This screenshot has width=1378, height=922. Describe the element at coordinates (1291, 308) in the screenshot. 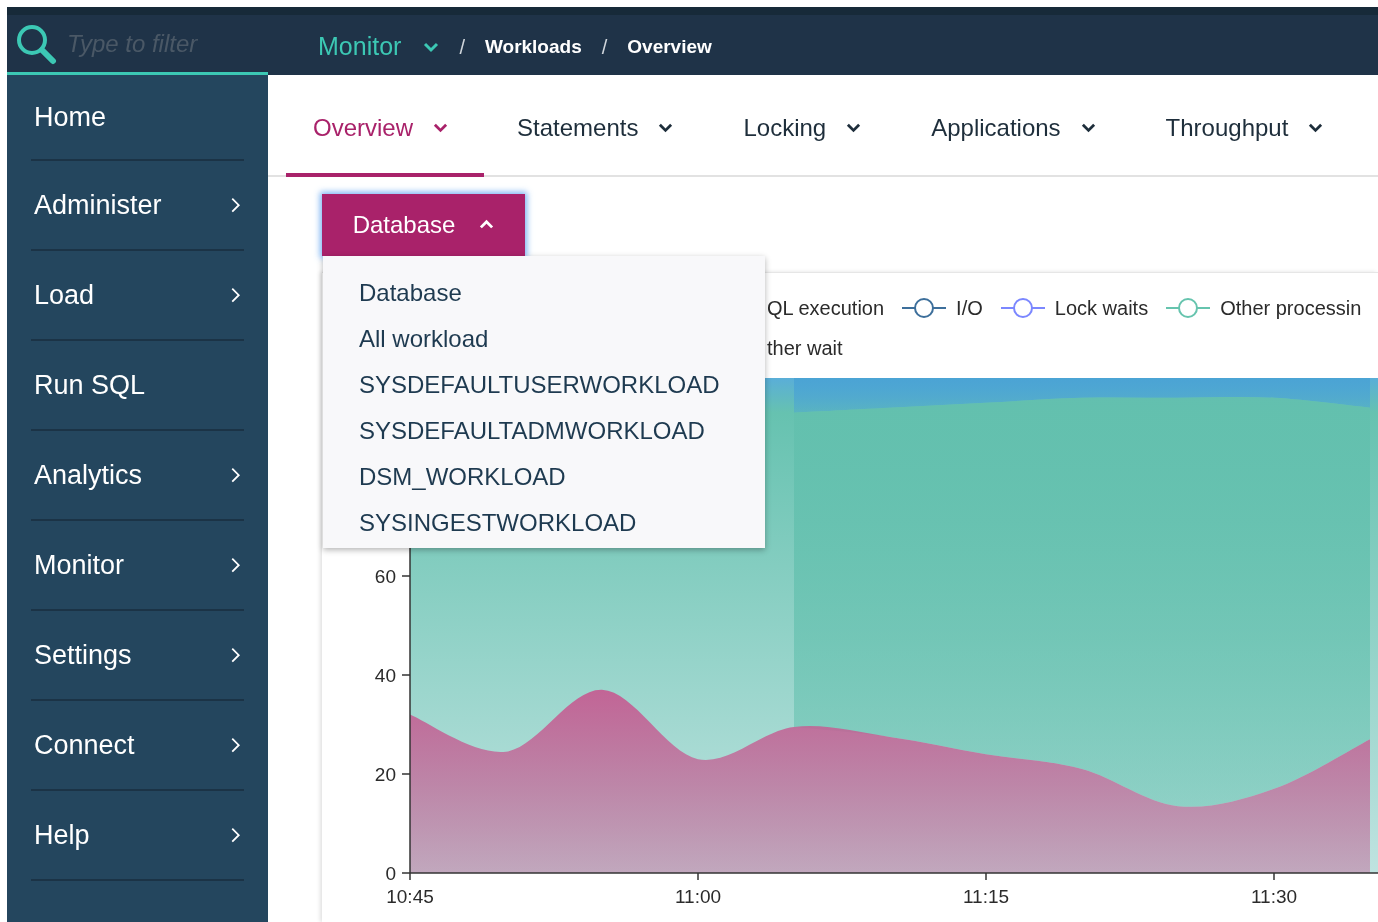

I see `legend-label: Other processin` at that location.